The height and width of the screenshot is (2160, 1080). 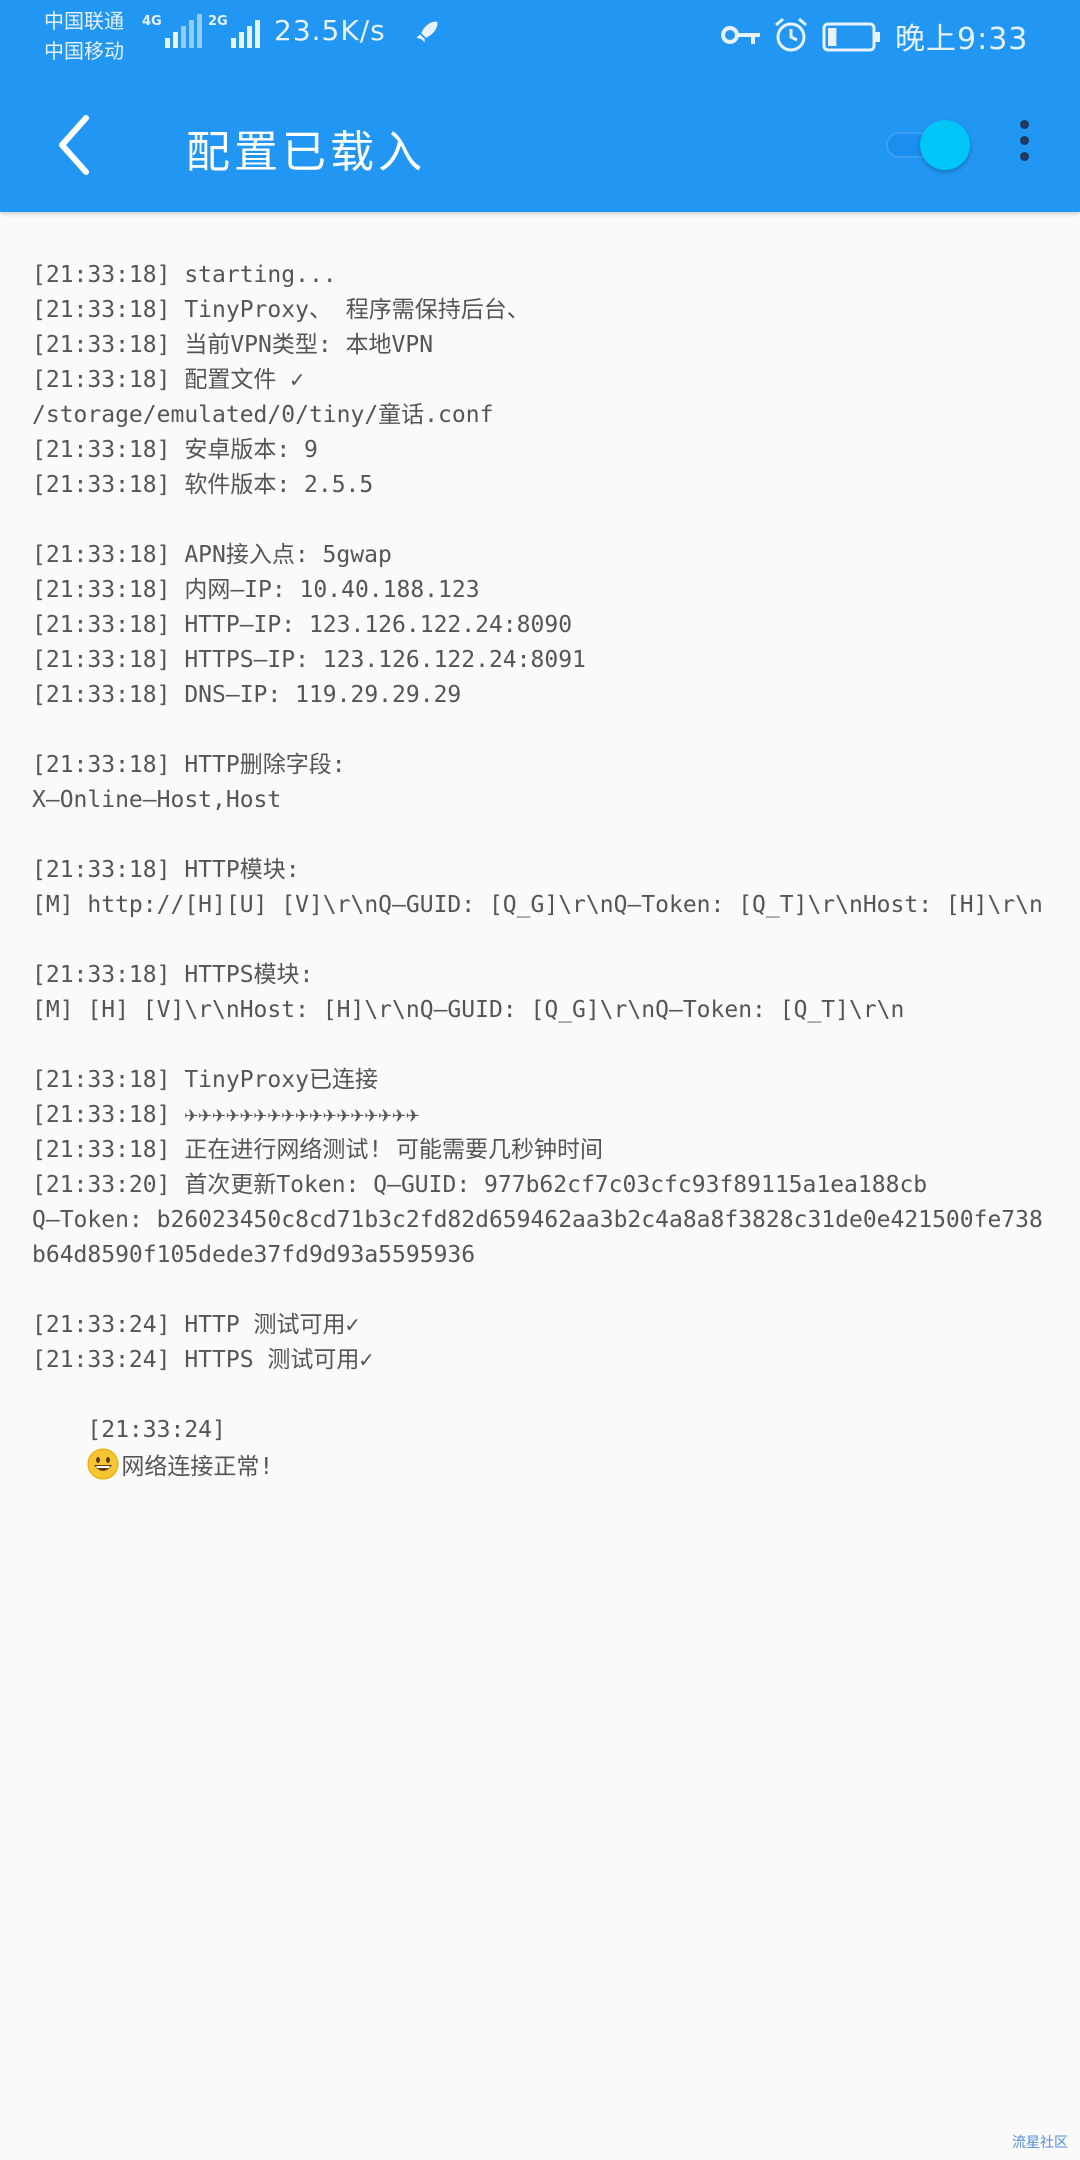 I want to click on carrier-2: 中国移动, so click(x=84, y=51).